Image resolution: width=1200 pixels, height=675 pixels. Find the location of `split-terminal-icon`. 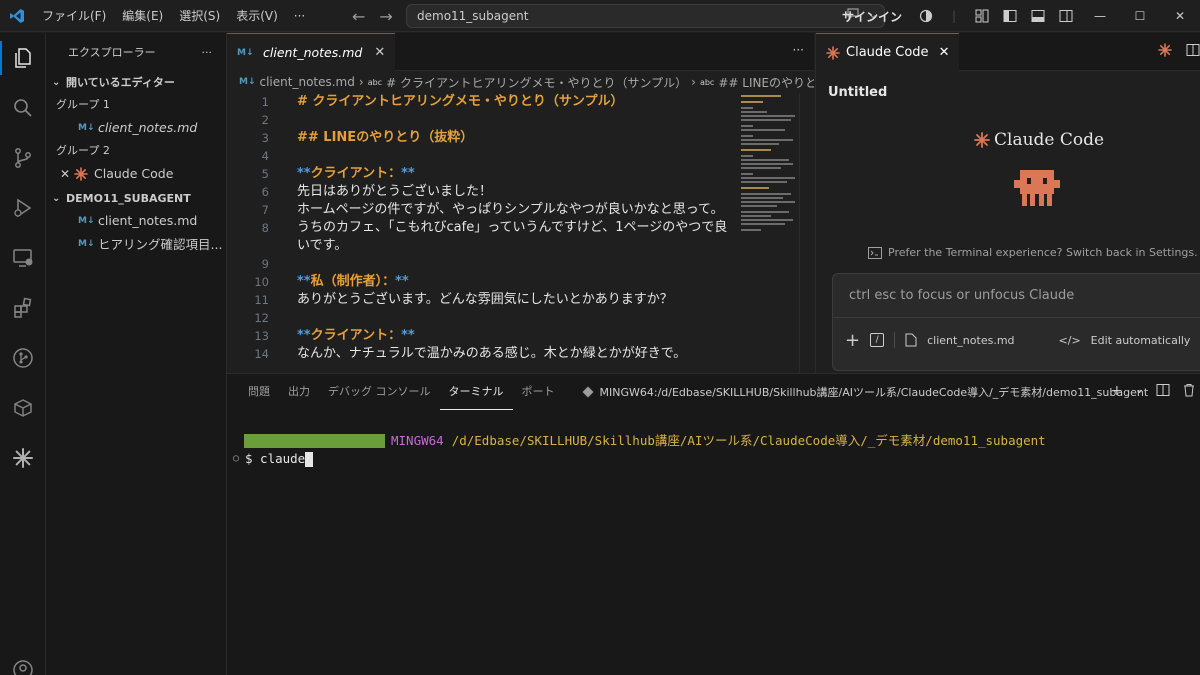

split-terminal-icon is located at coordinates (1163, 390).